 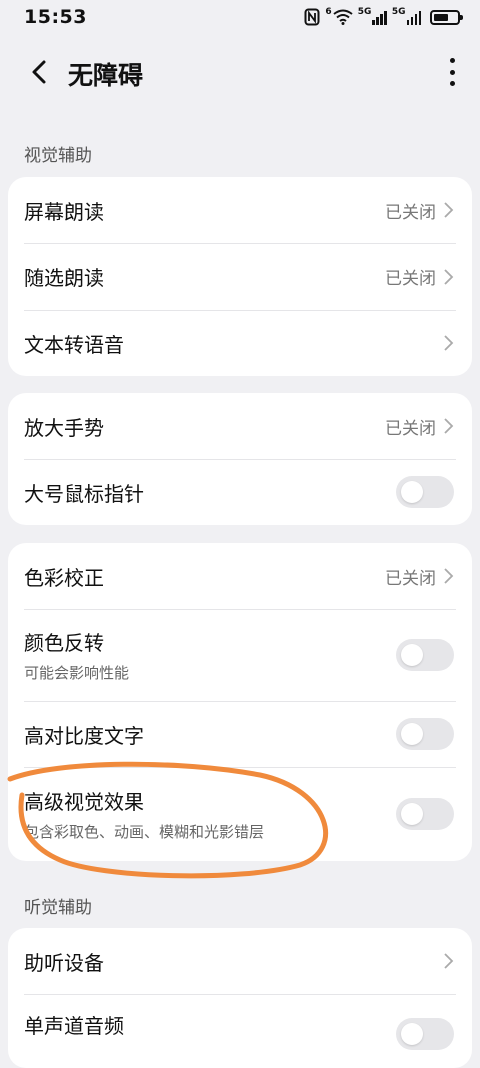 What do you see at coordinates (425, 492) in the screenshot?
I see `large-pointer-toggle` at bounding box center [425, 492].